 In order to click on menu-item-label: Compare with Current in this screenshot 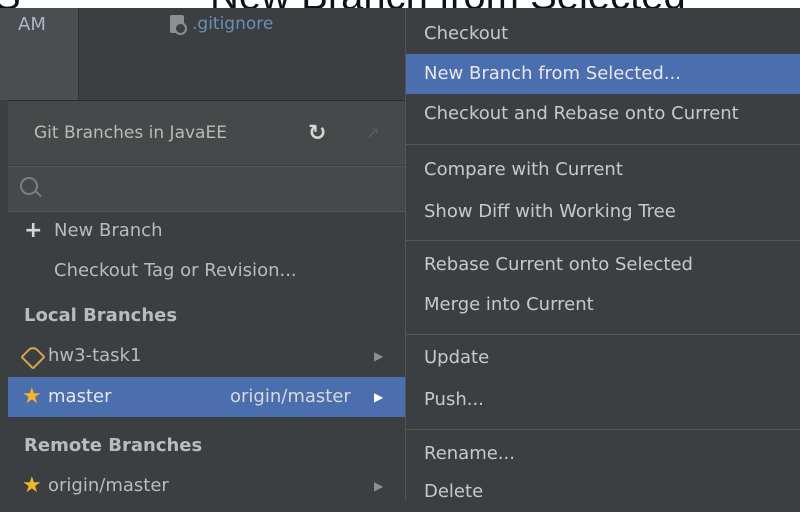, I will do `click(523, 169)`.